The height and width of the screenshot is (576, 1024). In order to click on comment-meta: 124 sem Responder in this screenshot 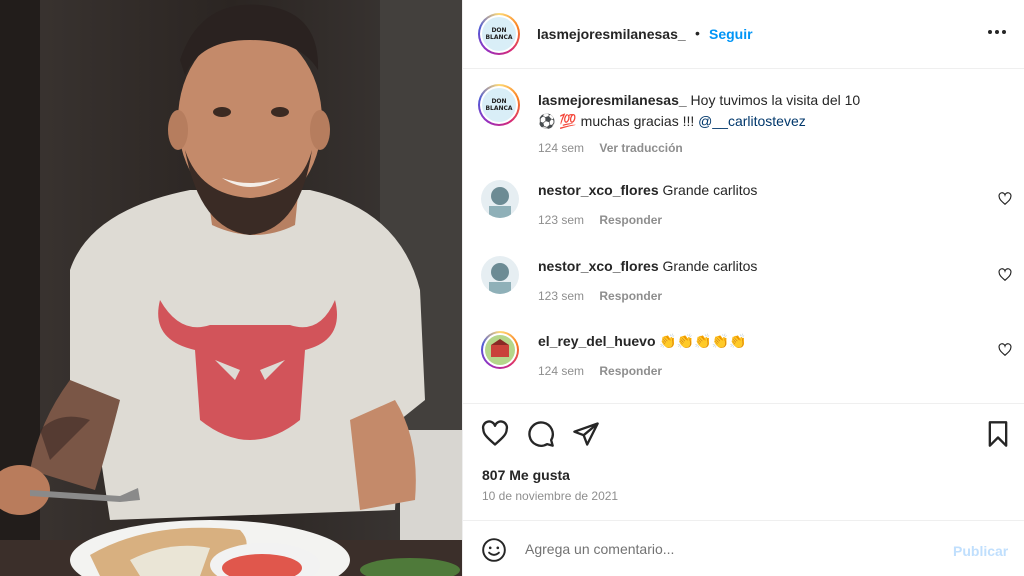, I will do `click(600, 371)`.